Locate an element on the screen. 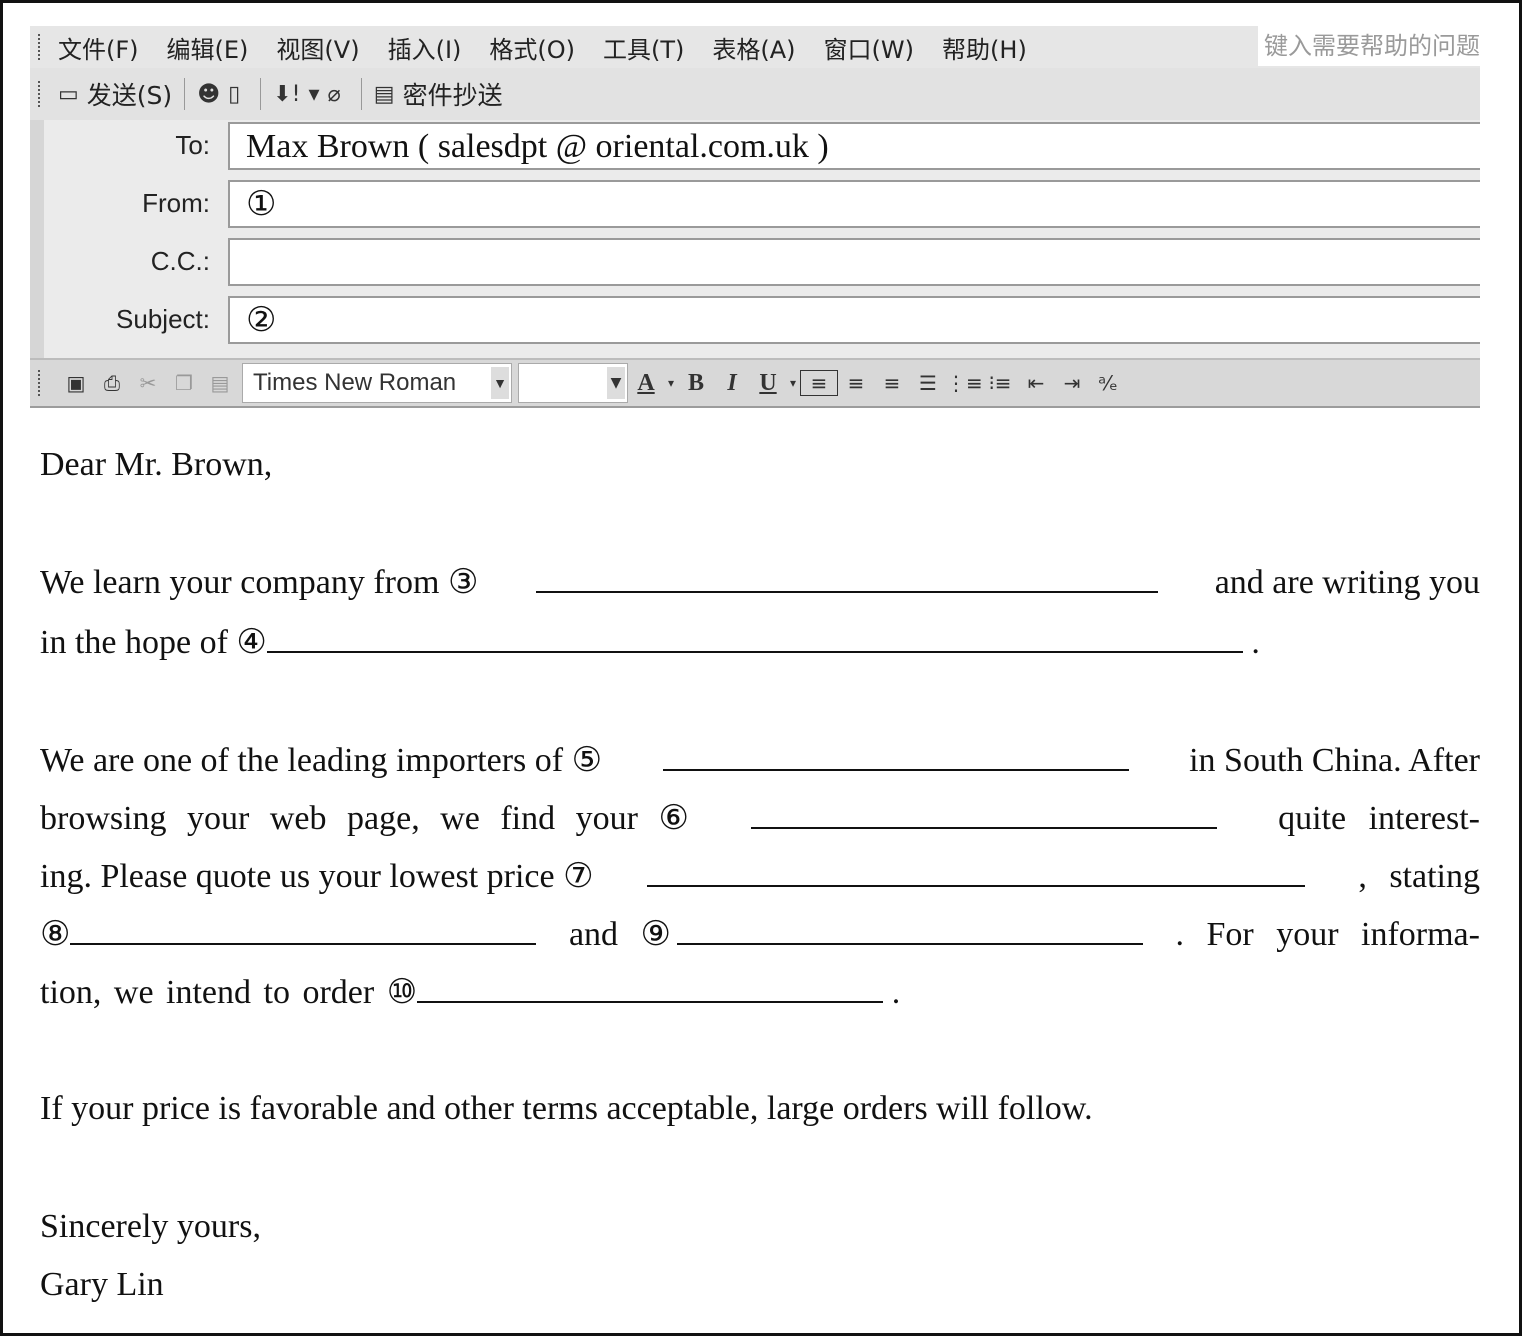 The height and width of the screenshot is (1336, 1522). paragraph-2-line-5: tion, we intend to order ⑩ . is located at coordinates (760, 997).